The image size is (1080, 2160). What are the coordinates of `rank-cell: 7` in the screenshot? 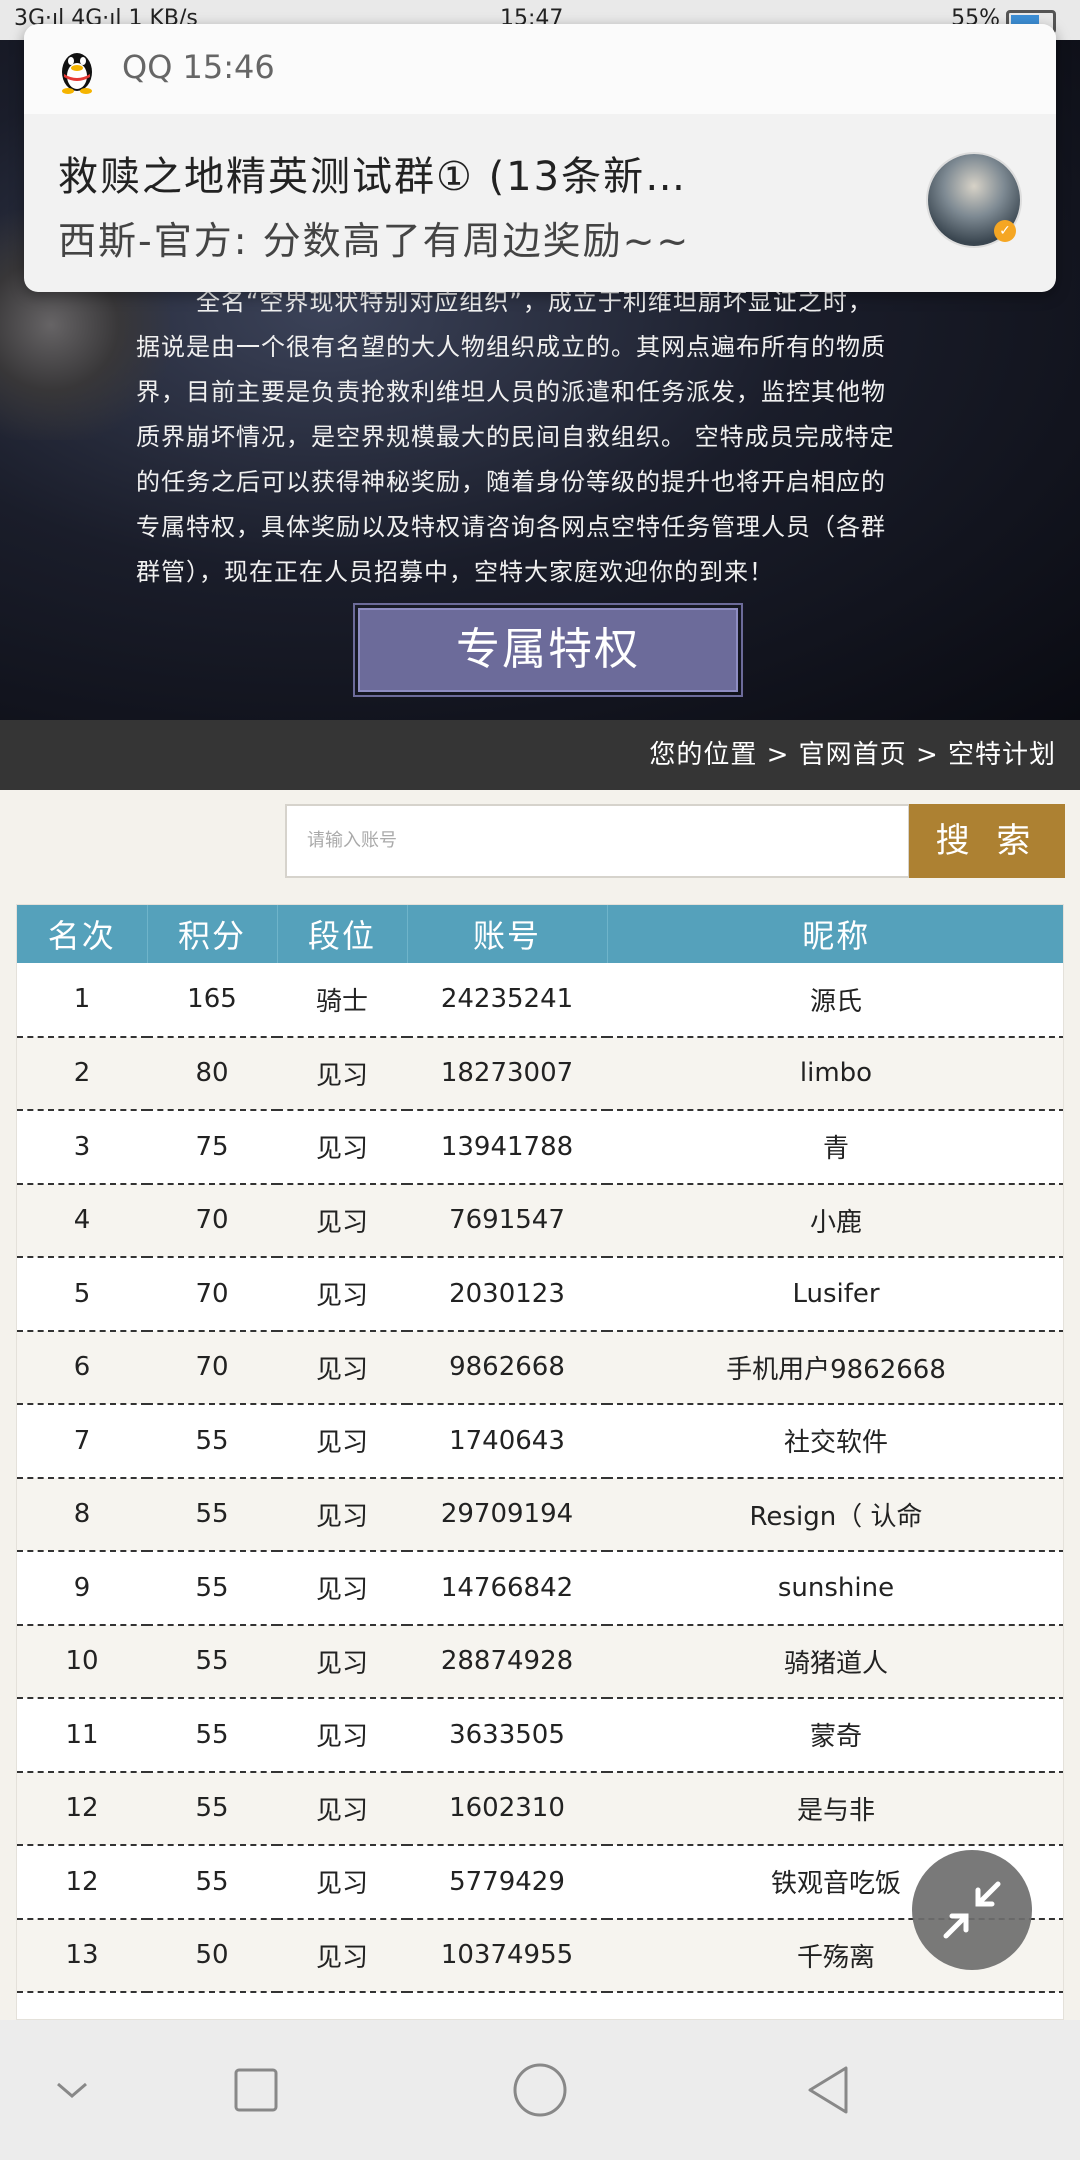 It's located at (82, 1441).